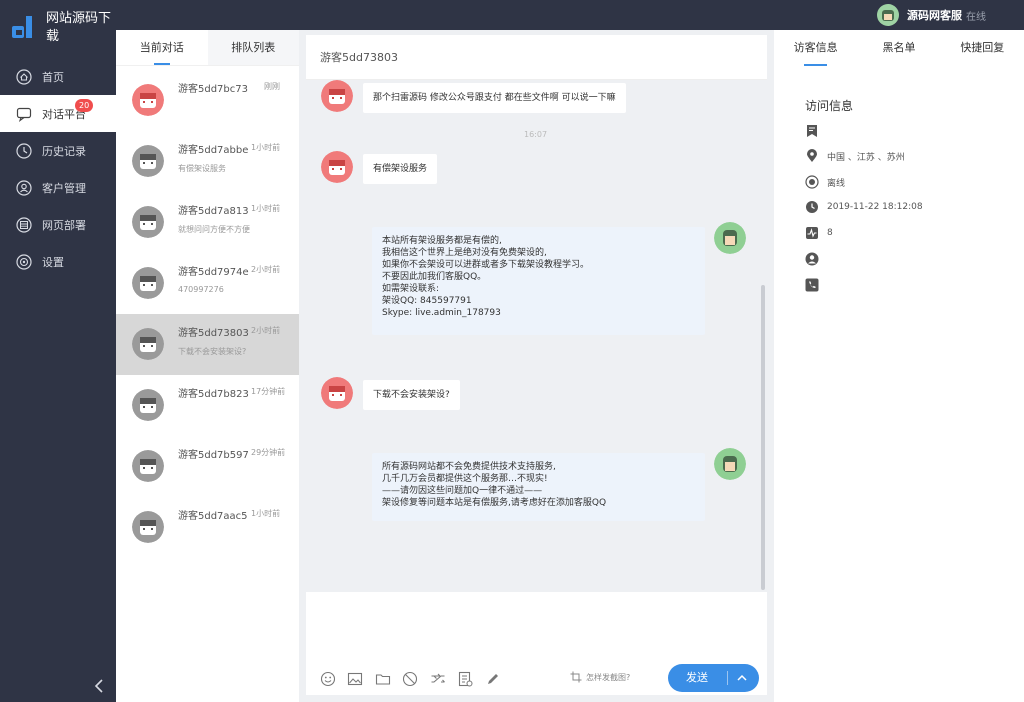  What do you see at coordinates (898, 48) in the screenshot?
I see `tab-blacklist: 黑名单` at bounding box center [898, 48].